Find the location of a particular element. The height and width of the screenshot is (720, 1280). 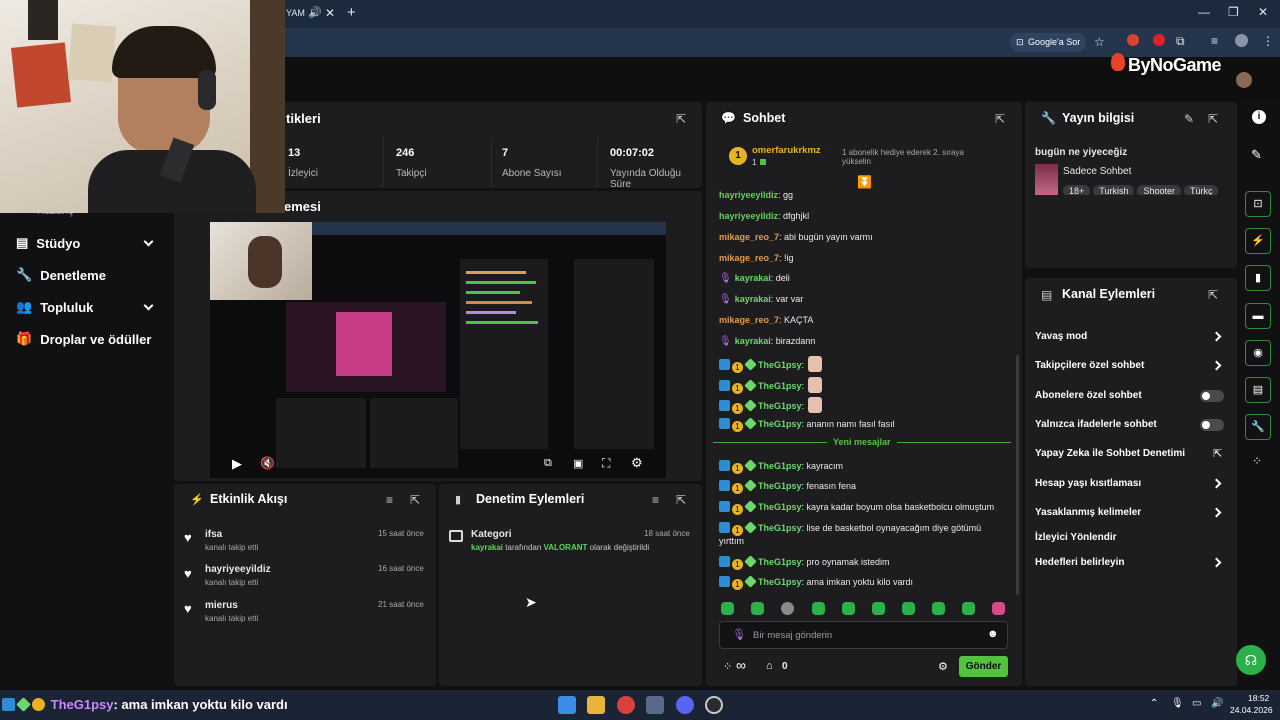

rail-button-list: ▤ is located at coordinates (1258, 390).